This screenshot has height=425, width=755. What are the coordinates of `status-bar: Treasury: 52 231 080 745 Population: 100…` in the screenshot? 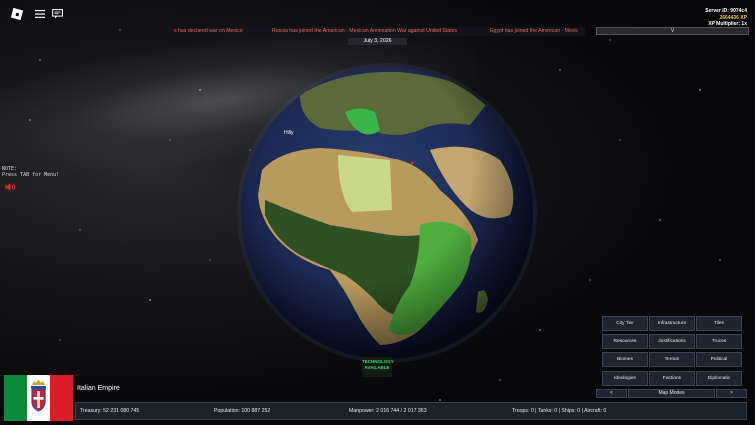 It's located at (411, 411).